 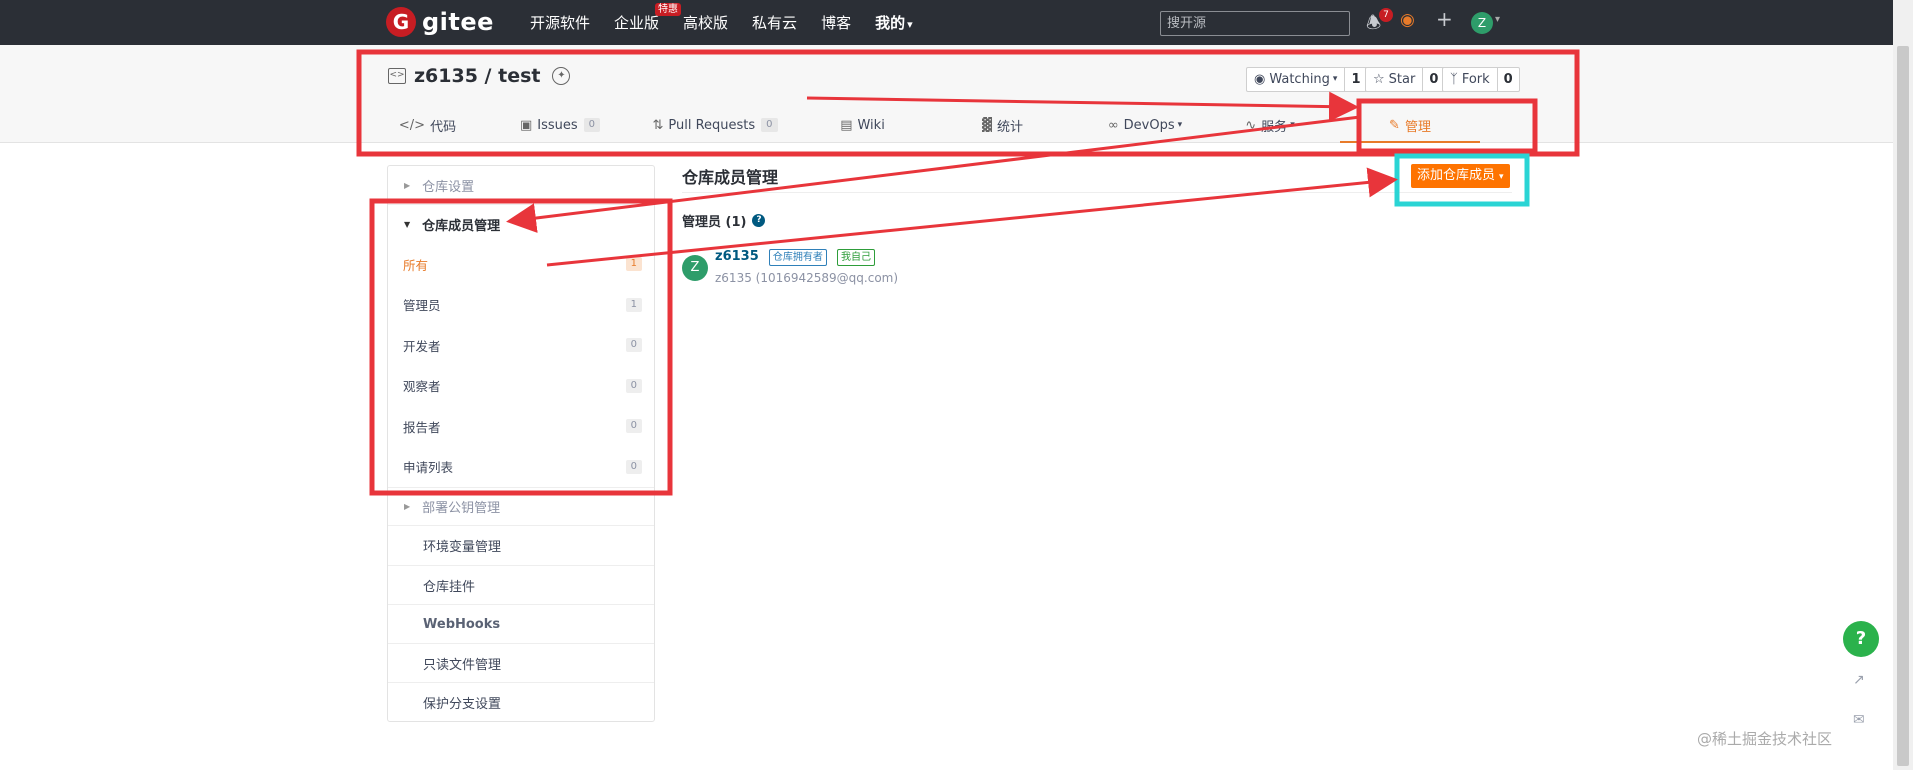 What do you see at coordinates (521, 506) in the screenshot?
I see `sidebar-group-deploy-keys: ▶ 部署公钥管理` at bounding box center [521, 506].